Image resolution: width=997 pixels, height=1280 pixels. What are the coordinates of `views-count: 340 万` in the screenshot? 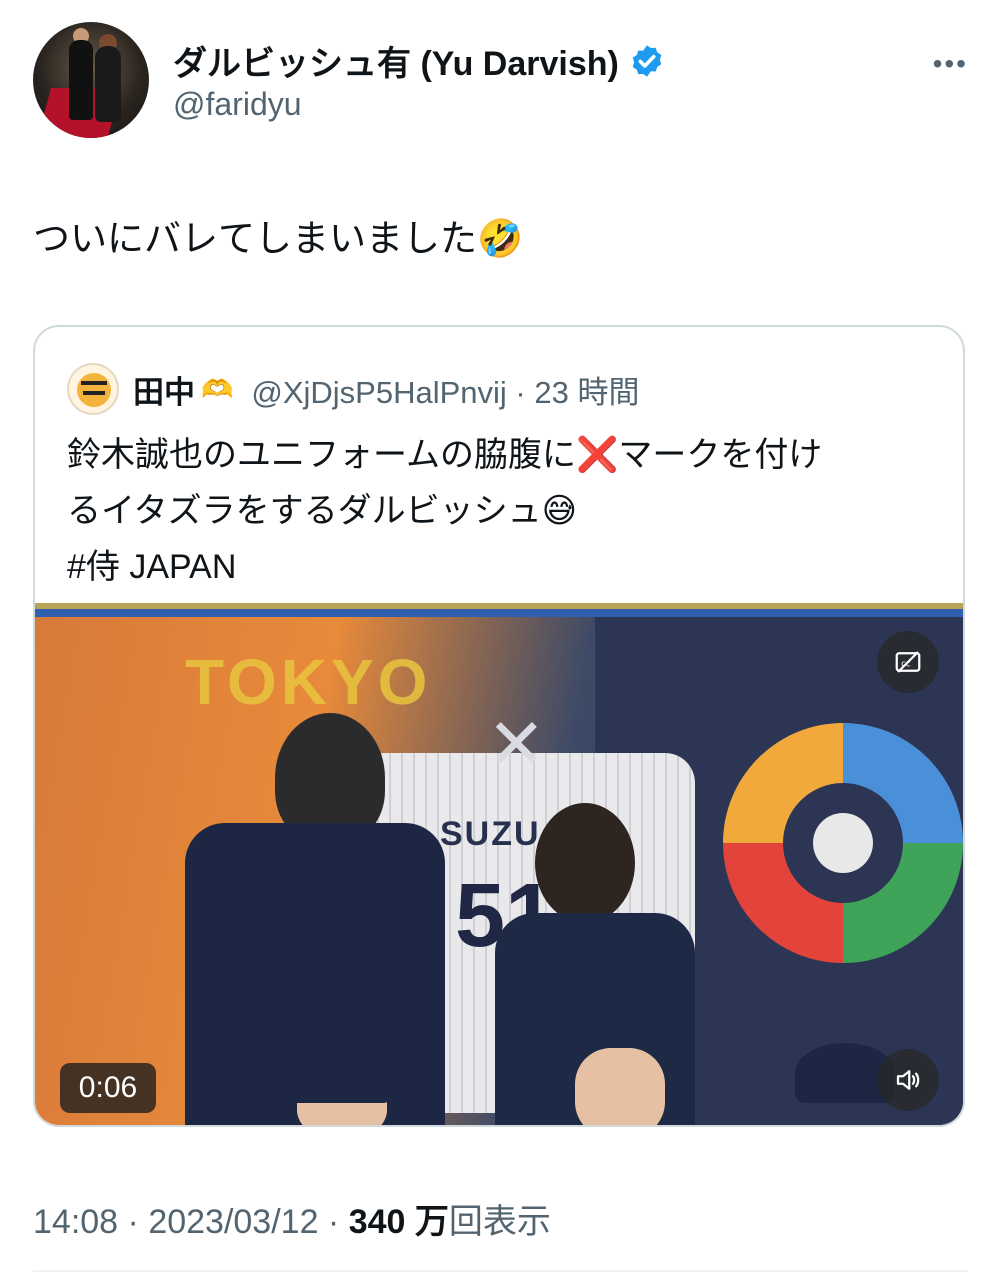 It's located at (398, 1222).